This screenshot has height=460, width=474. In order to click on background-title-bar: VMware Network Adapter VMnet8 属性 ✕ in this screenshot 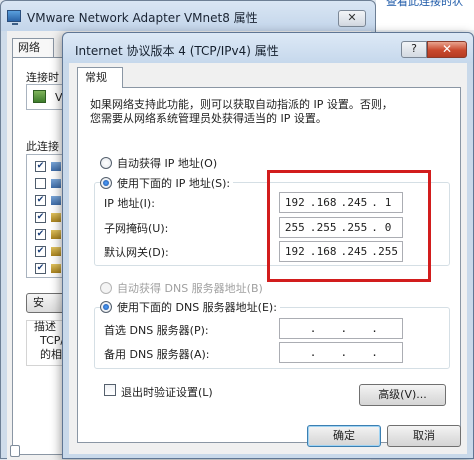, I will do `click(188, 16)`.